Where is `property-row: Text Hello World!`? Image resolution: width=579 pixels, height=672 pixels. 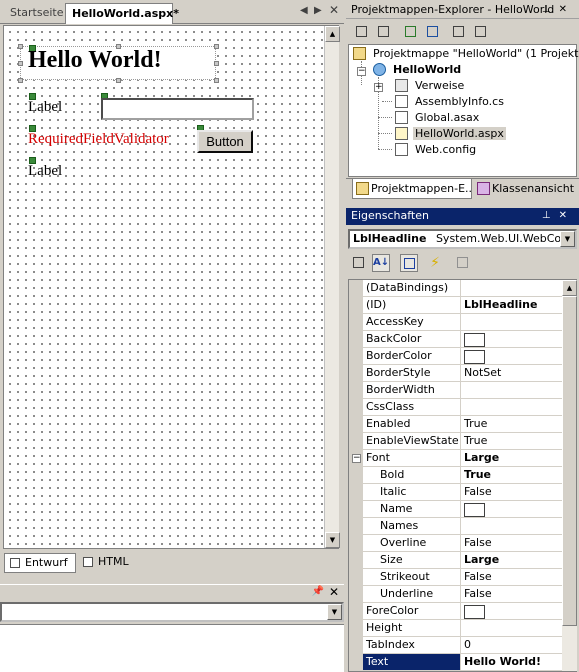
property-row: Text Hello World! is located at coordinates (456, 662).